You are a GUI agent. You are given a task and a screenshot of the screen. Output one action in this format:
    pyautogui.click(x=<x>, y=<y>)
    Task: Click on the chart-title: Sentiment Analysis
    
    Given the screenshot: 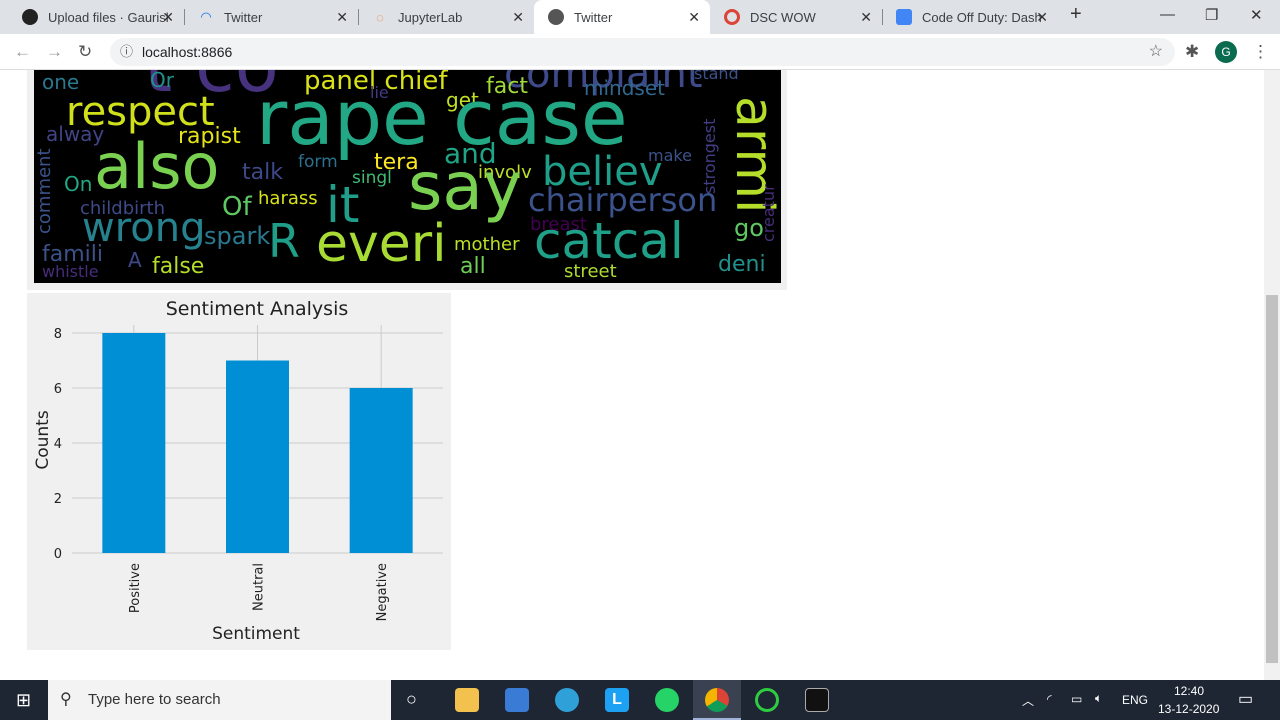 What is the action you would take?
    pyautogui.click(x=257, y=309)
    